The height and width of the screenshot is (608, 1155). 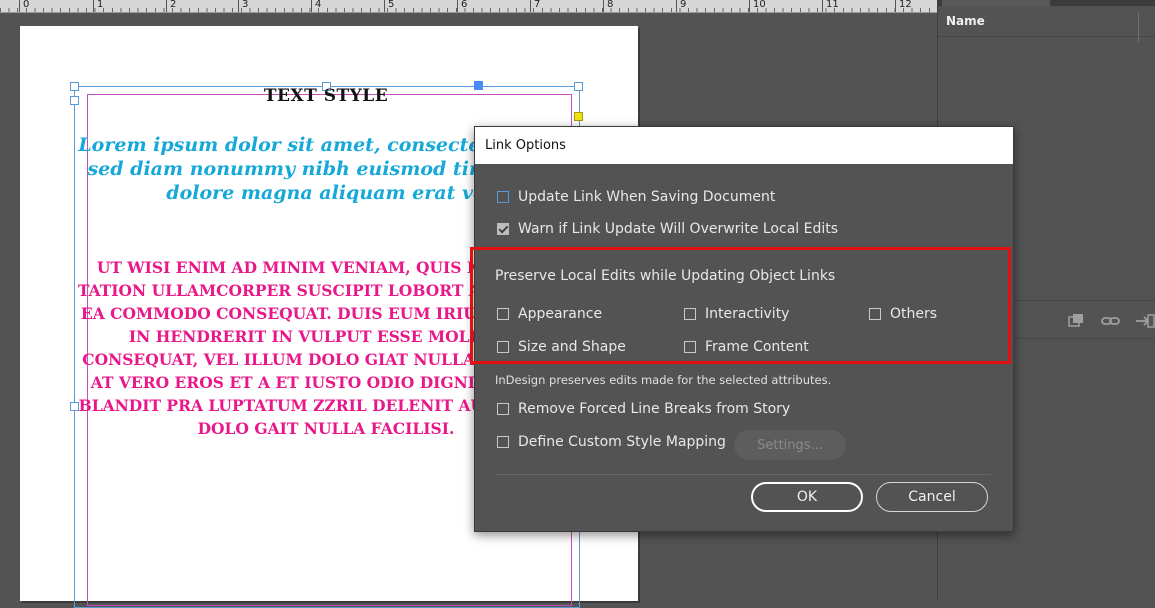 What do you see at coordinates (744, 145) in the screenshot?
I see `dialog-title-bar: Link Options` at bounding box center [744, 145].